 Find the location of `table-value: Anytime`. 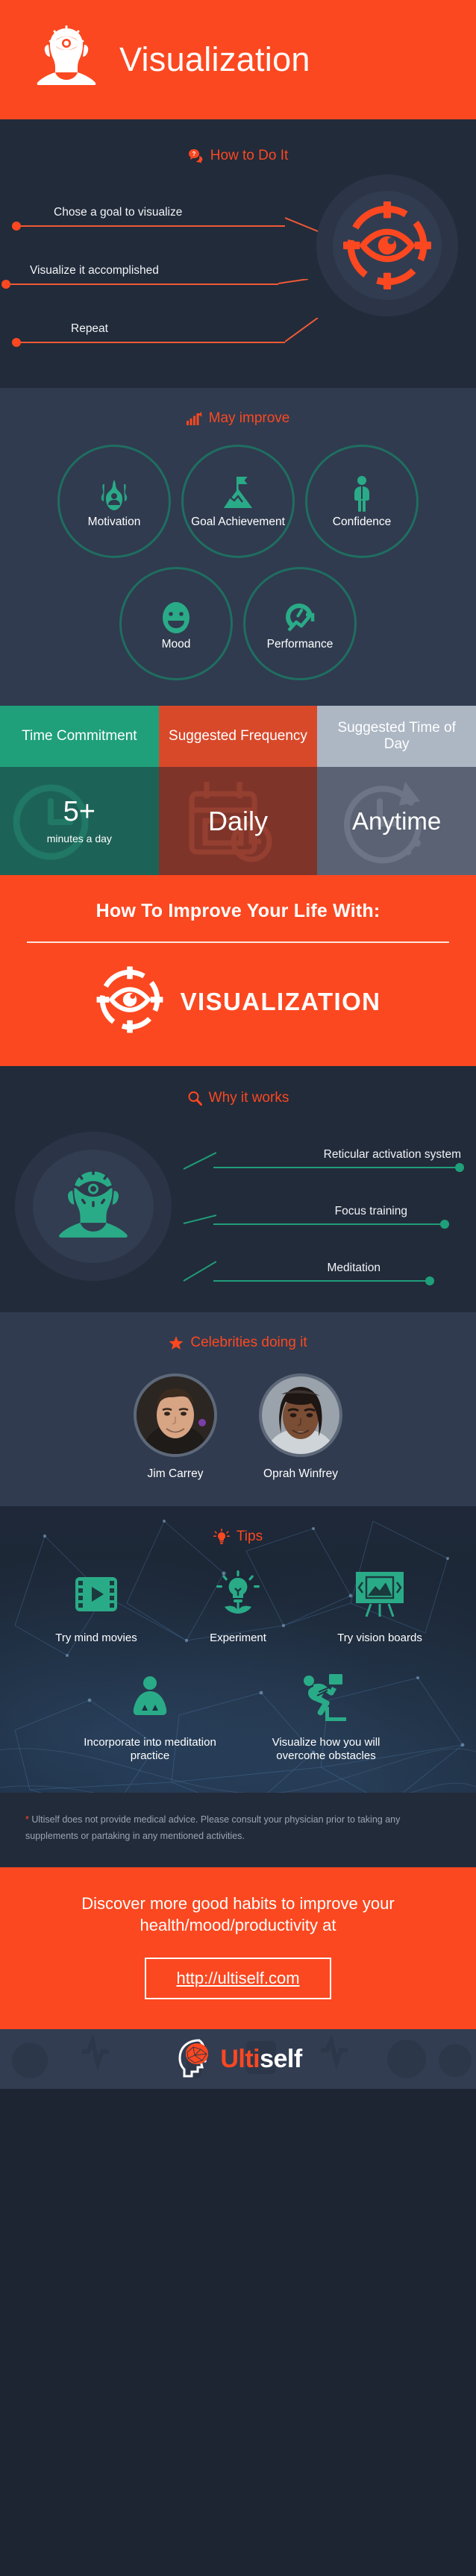

table-value: Anytime is located at coordinates (397, 821).